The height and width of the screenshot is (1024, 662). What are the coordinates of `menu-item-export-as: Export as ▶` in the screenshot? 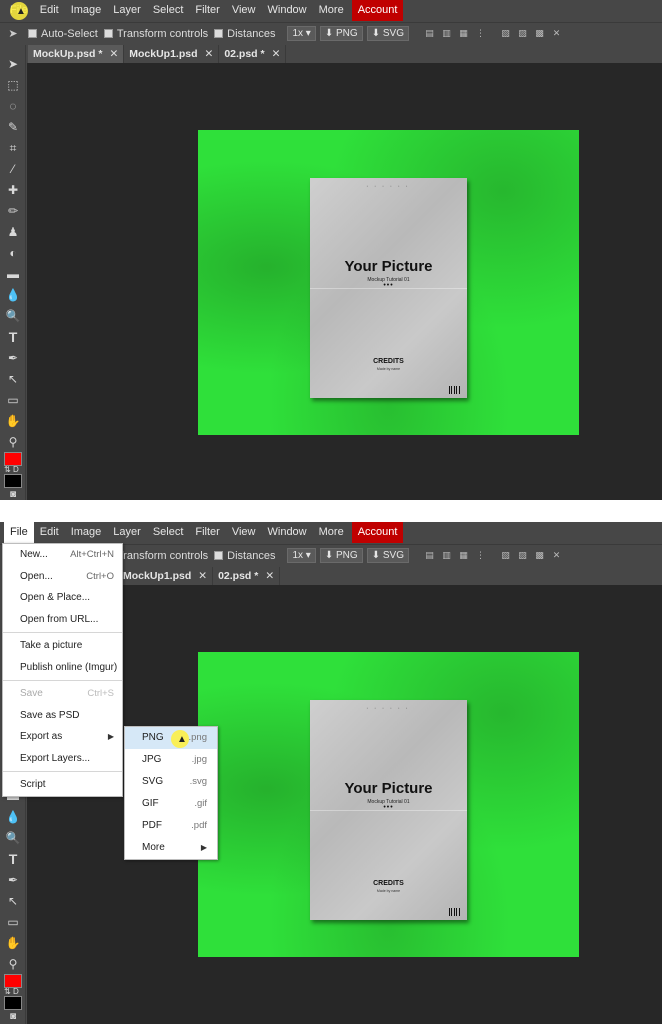 It's located at (62, 737).